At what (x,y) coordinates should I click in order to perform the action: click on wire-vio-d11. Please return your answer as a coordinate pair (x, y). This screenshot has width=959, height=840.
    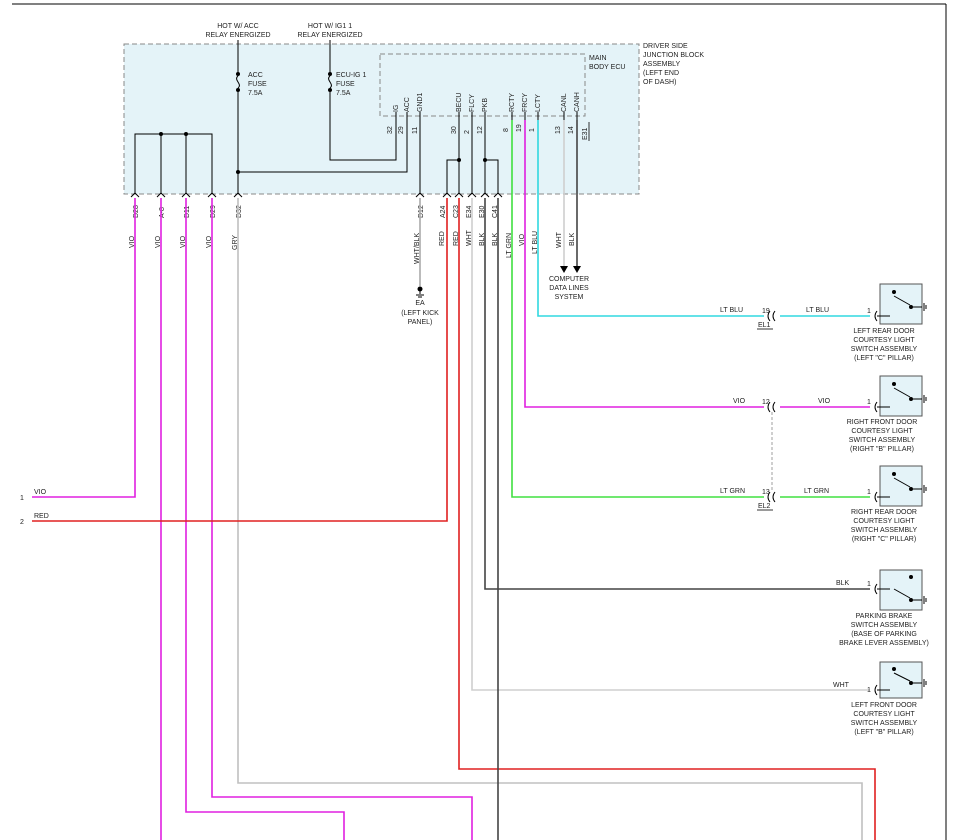
    Looking at the image, I should click on (265, 519).